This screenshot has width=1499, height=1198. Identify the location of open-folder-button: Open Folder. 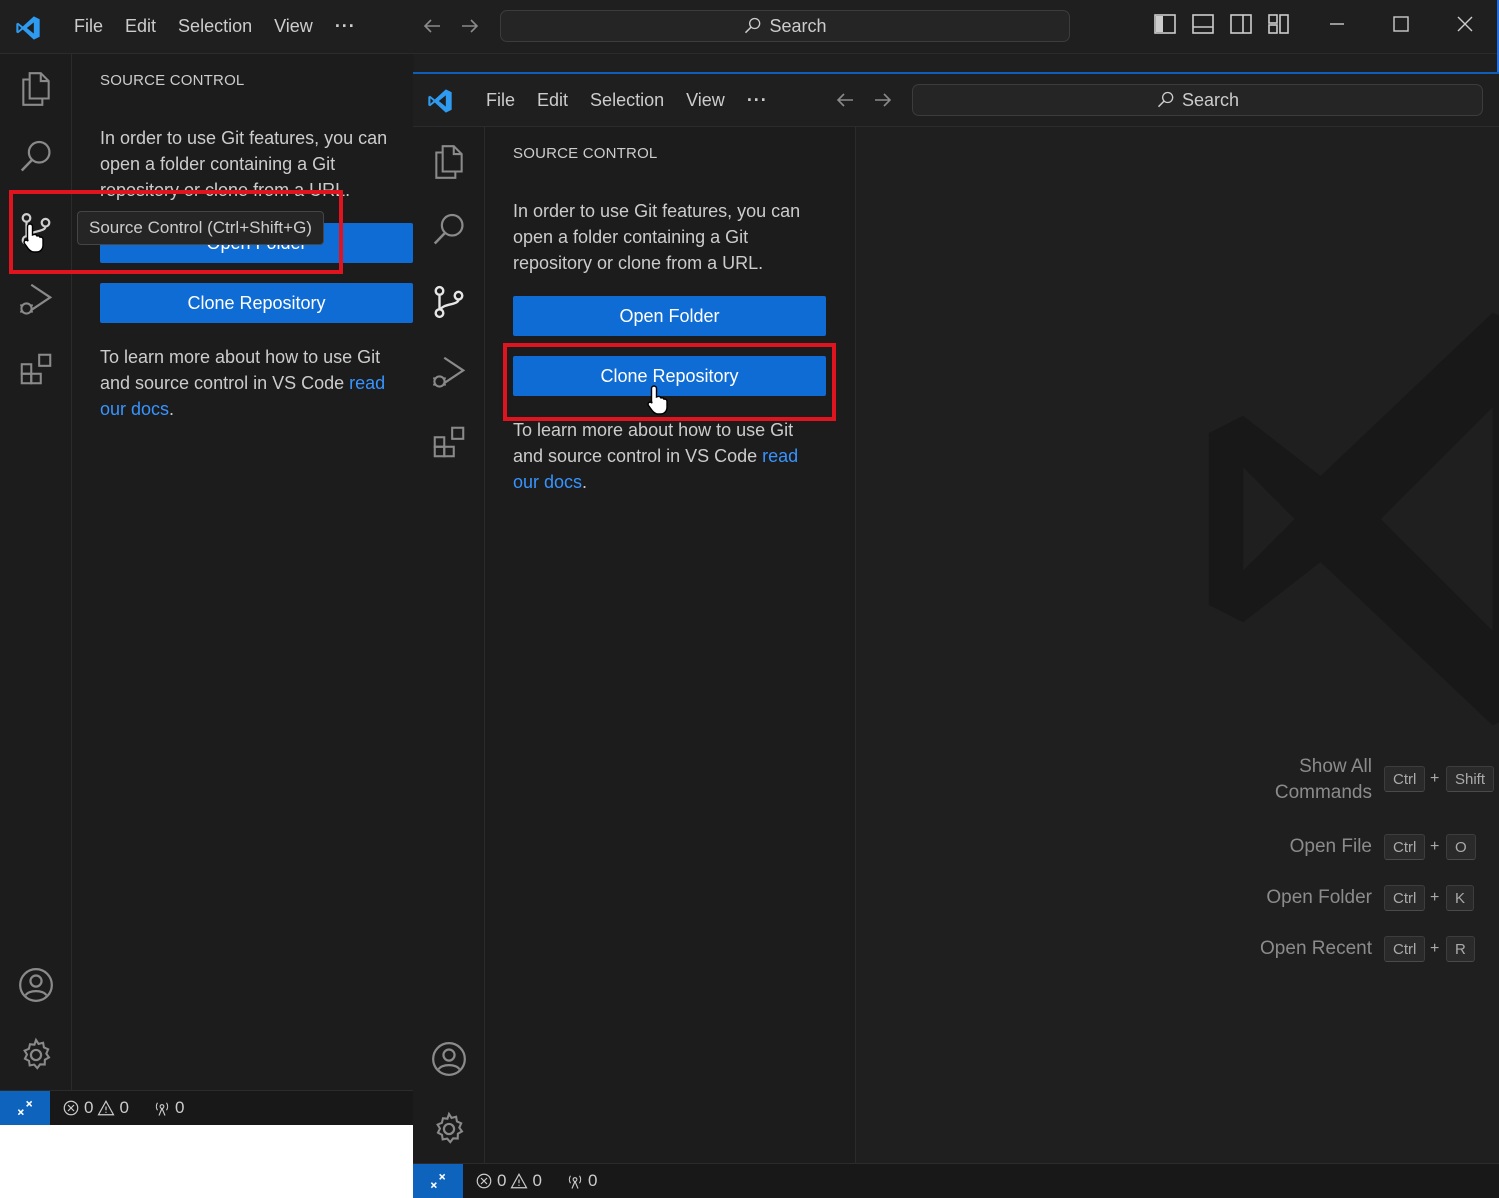
(669, 316).